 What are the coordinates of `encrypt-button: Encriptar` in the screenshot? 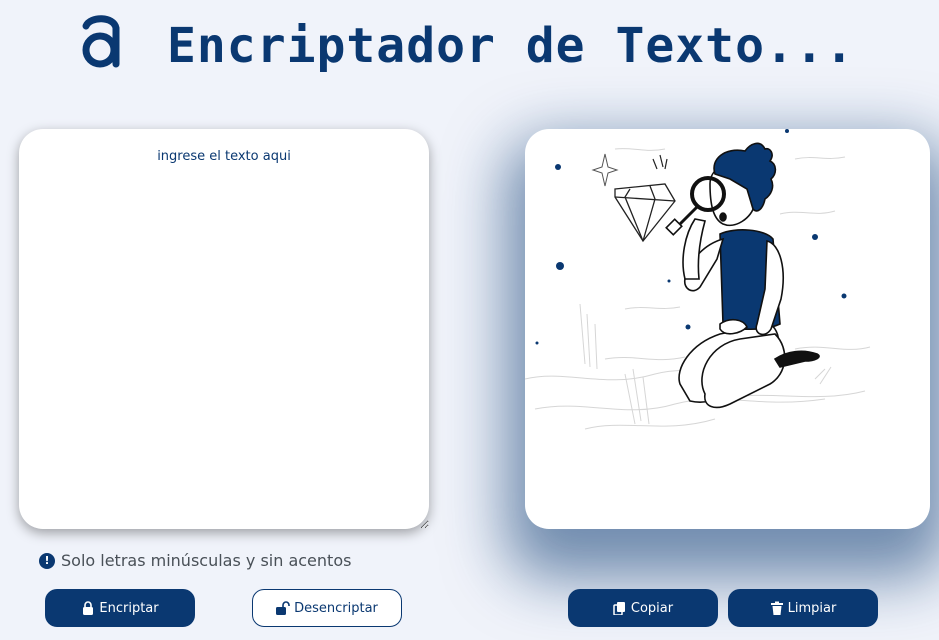 It's located at (120, 608).